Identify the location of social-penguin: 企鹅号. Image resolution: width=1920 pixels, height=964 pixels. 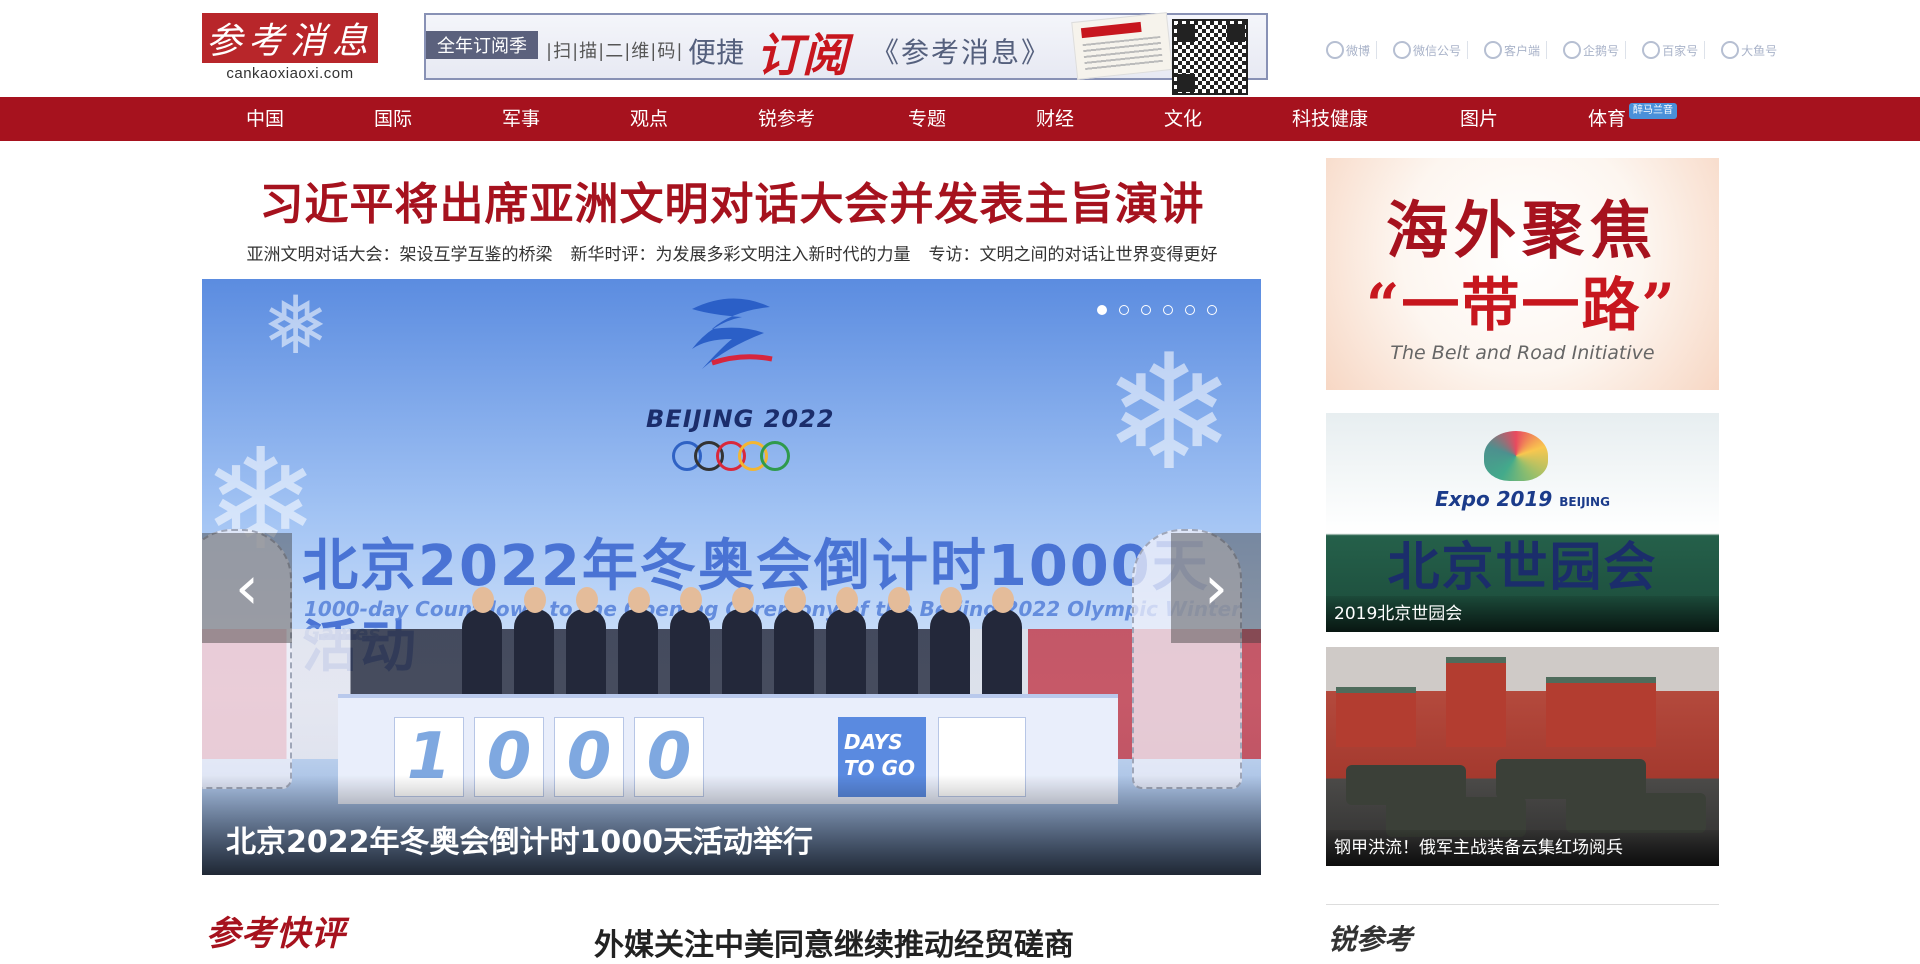
(1592, 50).